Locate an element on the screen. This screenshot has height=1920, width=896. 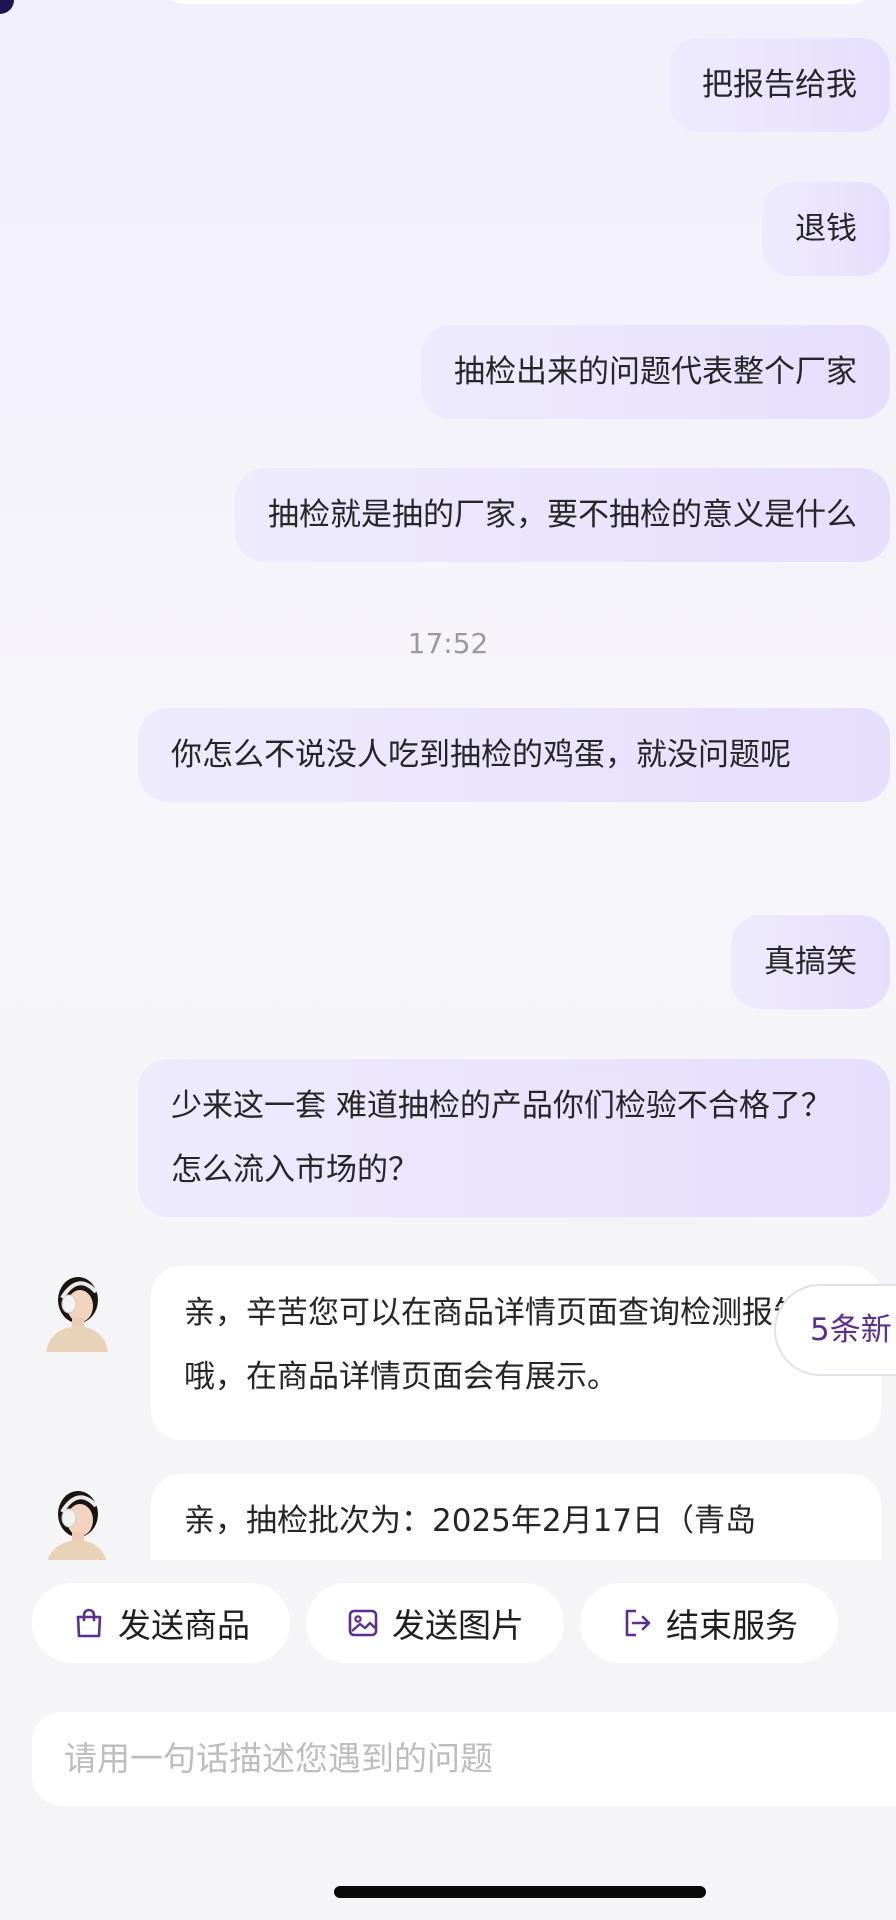
quick-actions-bar: 发送商品 发送图片 结束服务 is located at coordinates (448, 1623).